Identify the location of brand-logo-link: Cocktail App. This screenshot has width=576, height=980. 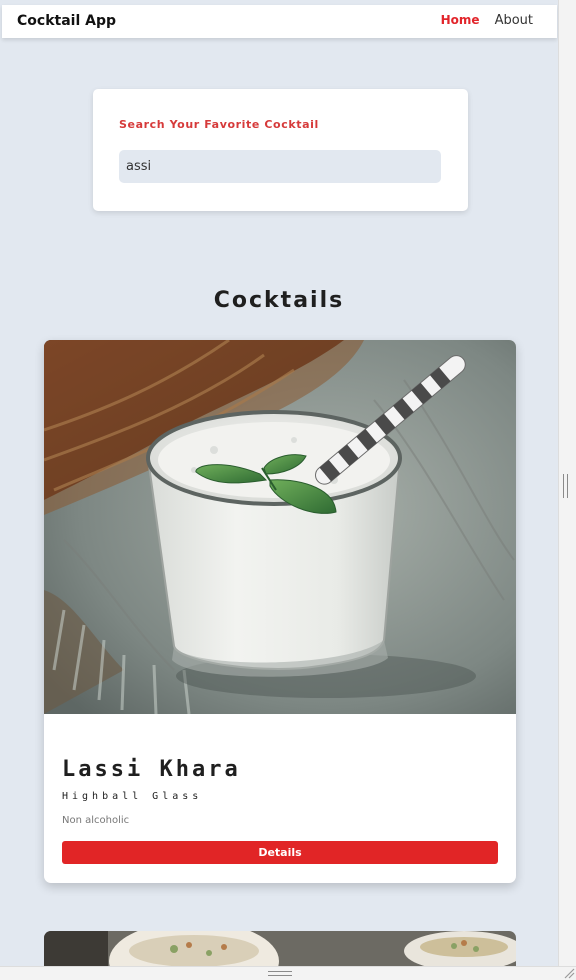
(66, 21).